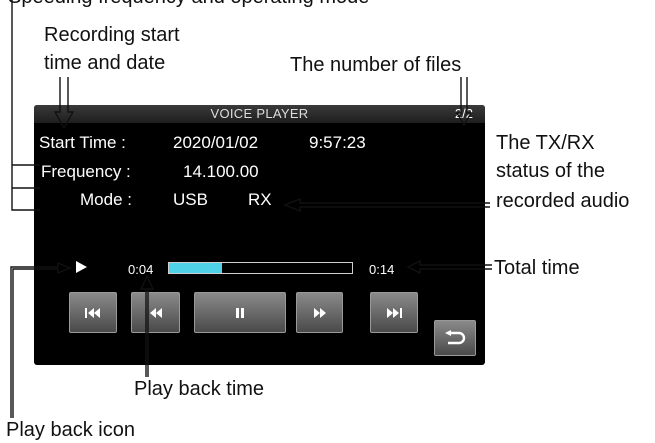 Image resolution: width=655 pixels, height=443 pixels. Describe the element at coordinates (386, 205) in the screenshot. I see `arrow-txrx` at that location.